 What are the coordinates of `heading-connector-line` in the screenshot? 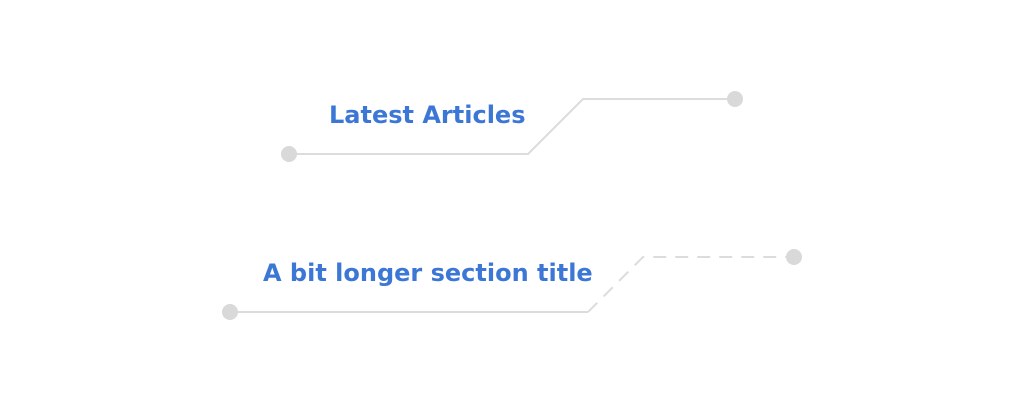 It's located at (512, 284).